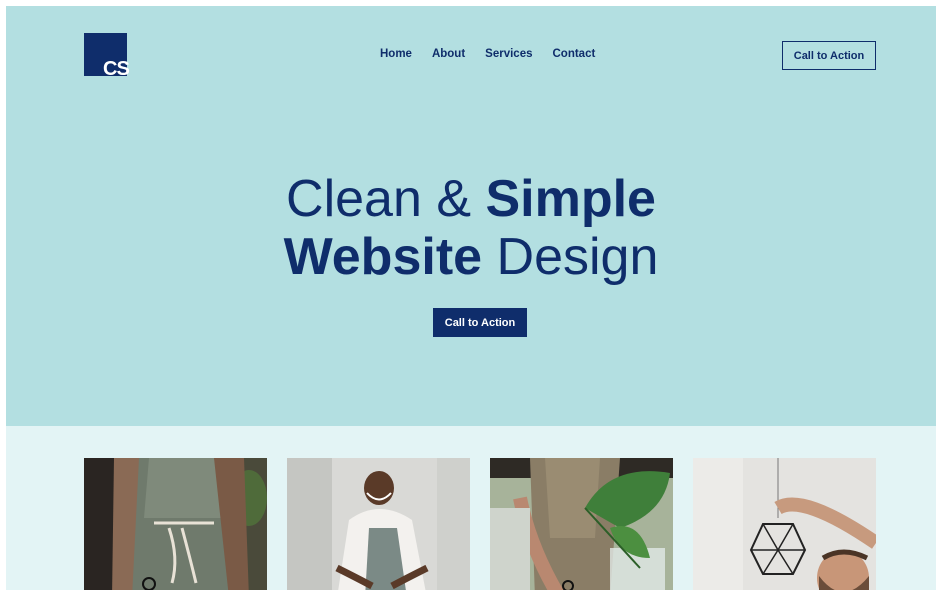 This screenshot has width=942, height=590. What do you see at coordinates (570, 199) in the screenshot?
I see `headline-simple: Simple` at bounding box center [570, 199].